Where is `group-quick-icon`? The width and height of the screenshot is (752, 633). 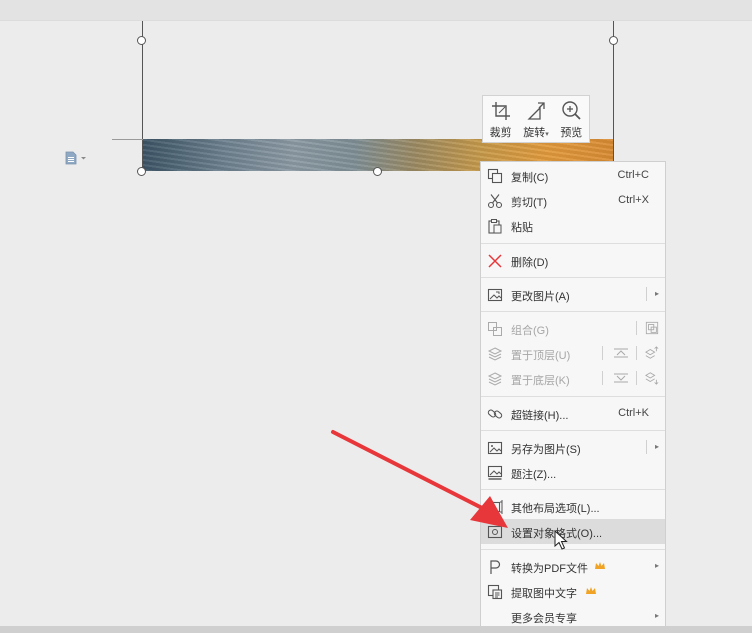 group-quick-icon is located at coordinates (652, 328).